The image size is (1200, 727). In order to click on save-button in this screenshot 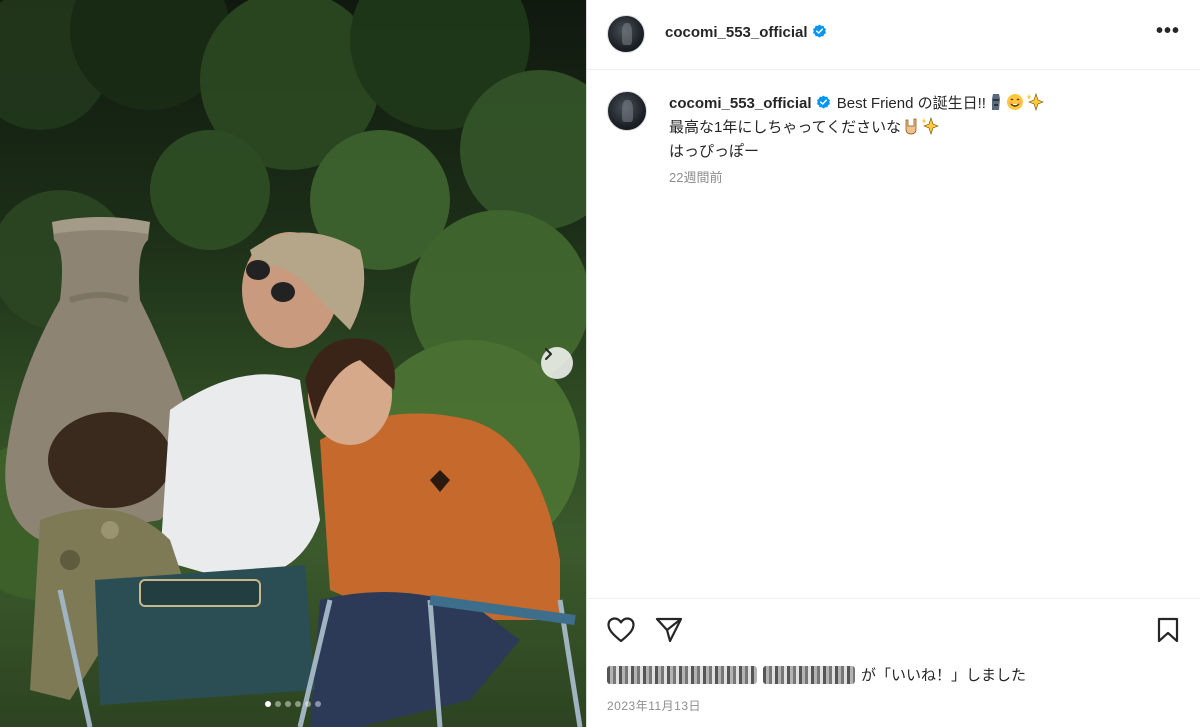, I will do `click(1168, 632)`.